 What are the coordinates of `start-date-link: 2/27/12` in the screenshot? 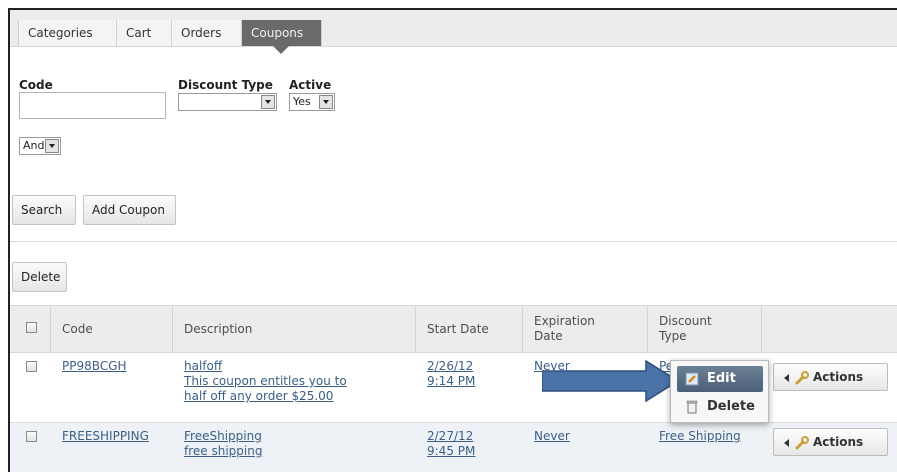 It's located at (450, 436).